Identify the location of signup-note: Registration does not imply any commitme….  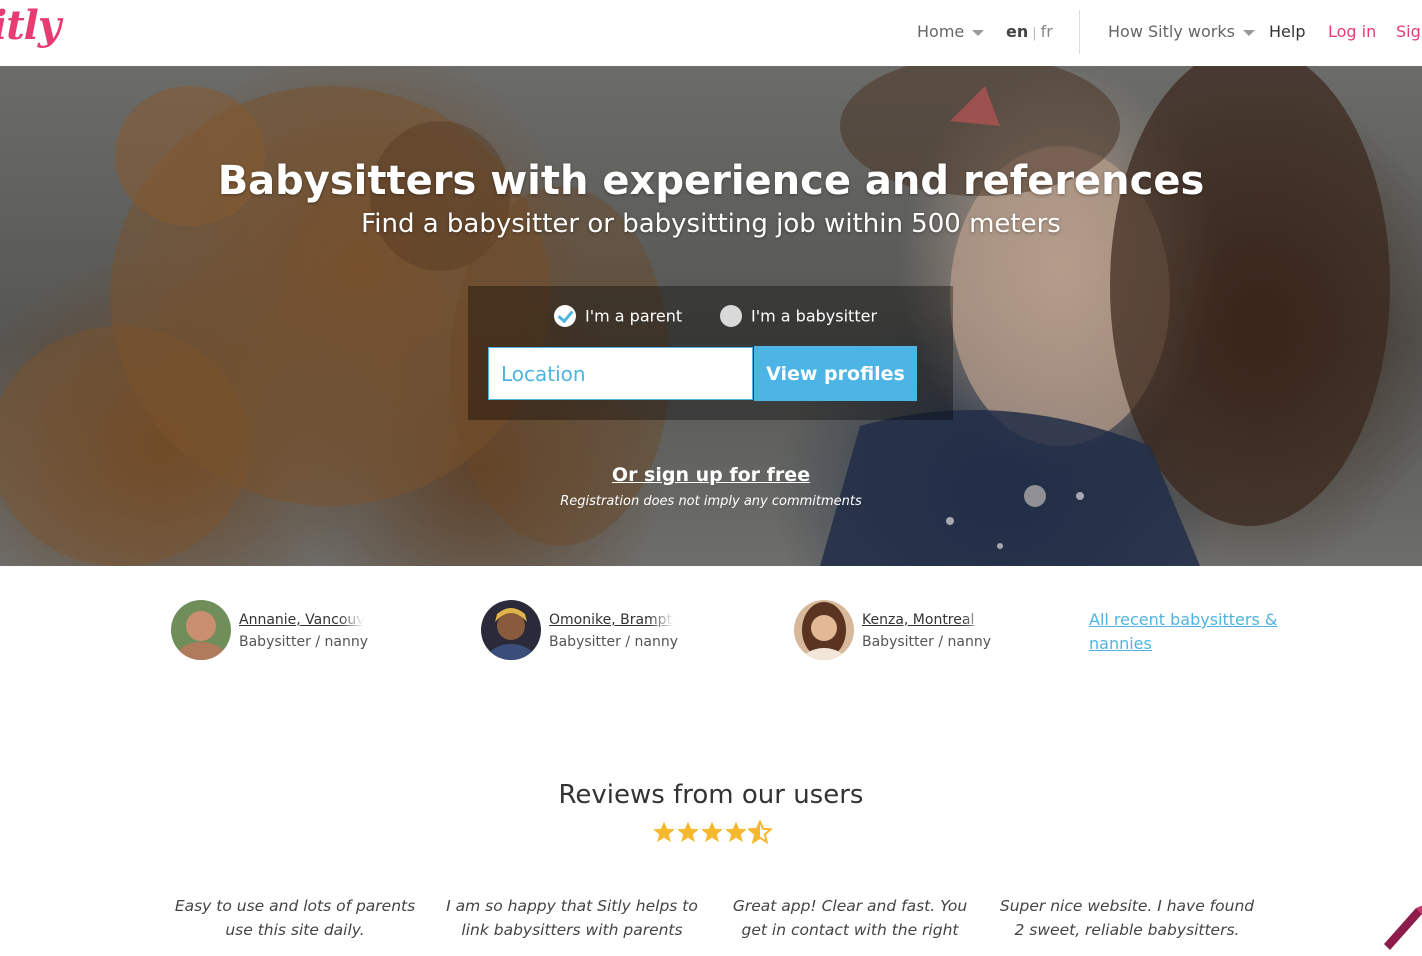
(711, 501).